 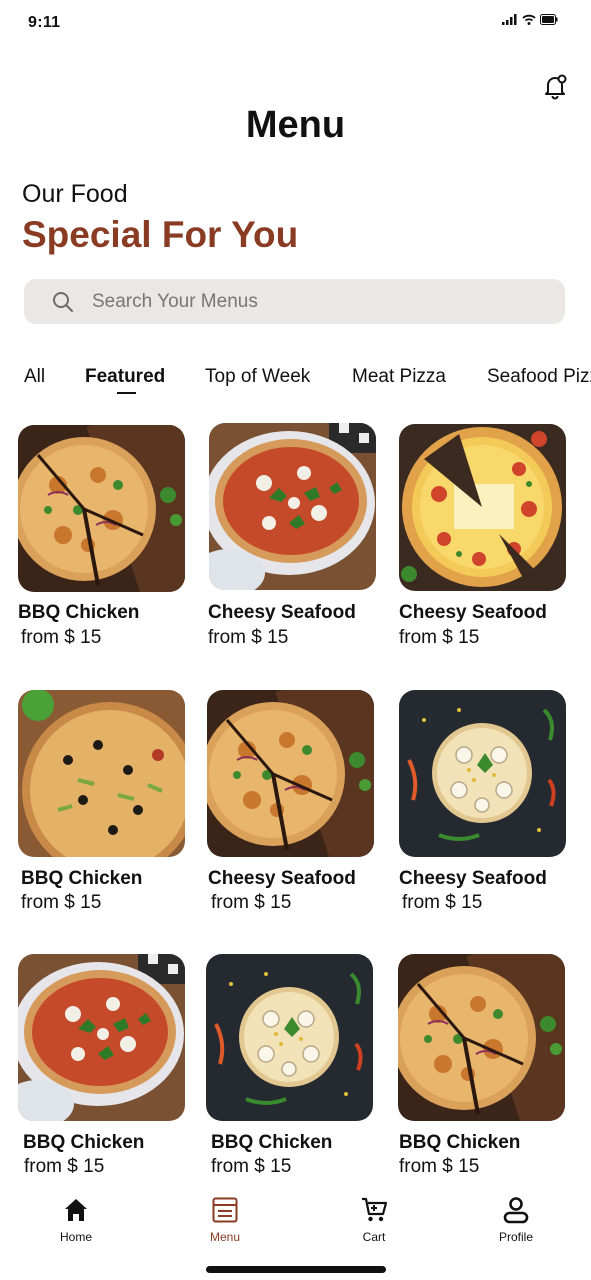 I want to click on intro-headline: Special For You, so click(x=160, y=234).